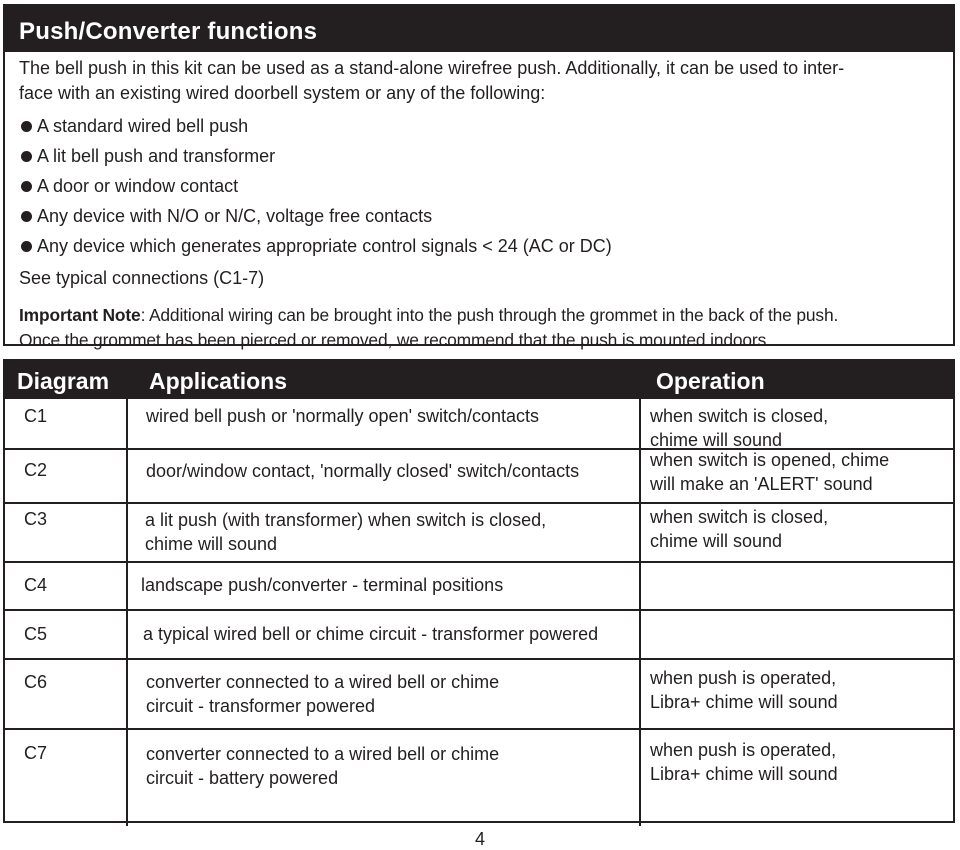 This screenshot has width=960, height=850. Describe the element at coordinates (36, 634) in the screenshot. I see `diagram-cell: C5` at that location.